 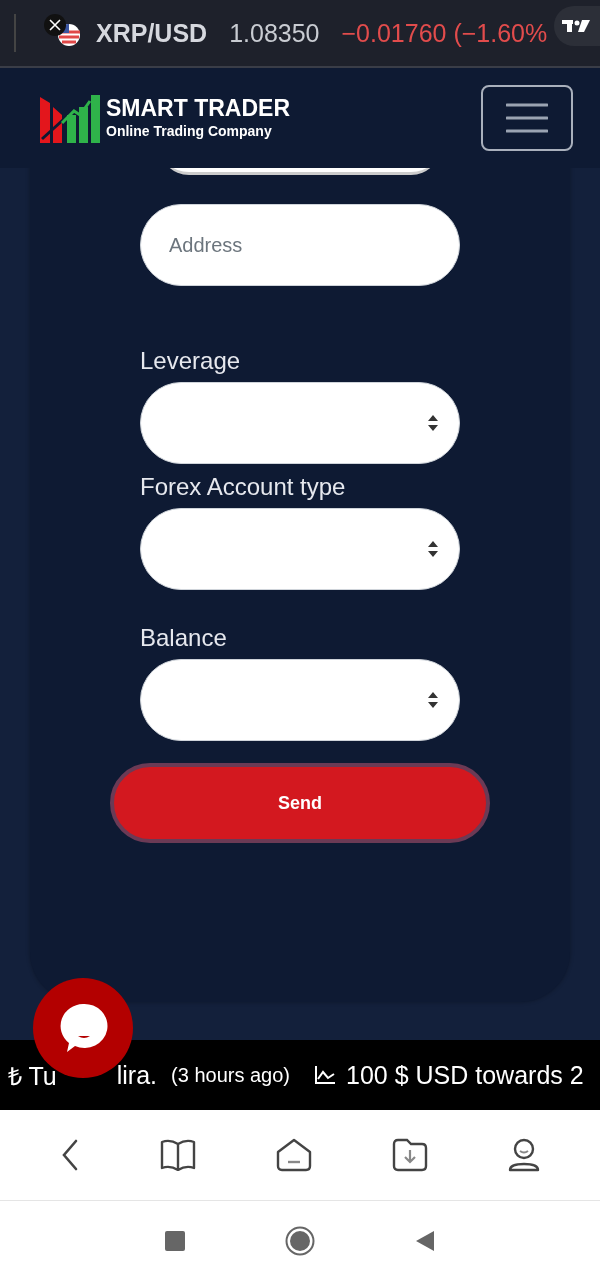 What do you see at coordinates (70, 118) in the screenshot?
I see `chart-bars-icon` at bounding box center [70, 118].